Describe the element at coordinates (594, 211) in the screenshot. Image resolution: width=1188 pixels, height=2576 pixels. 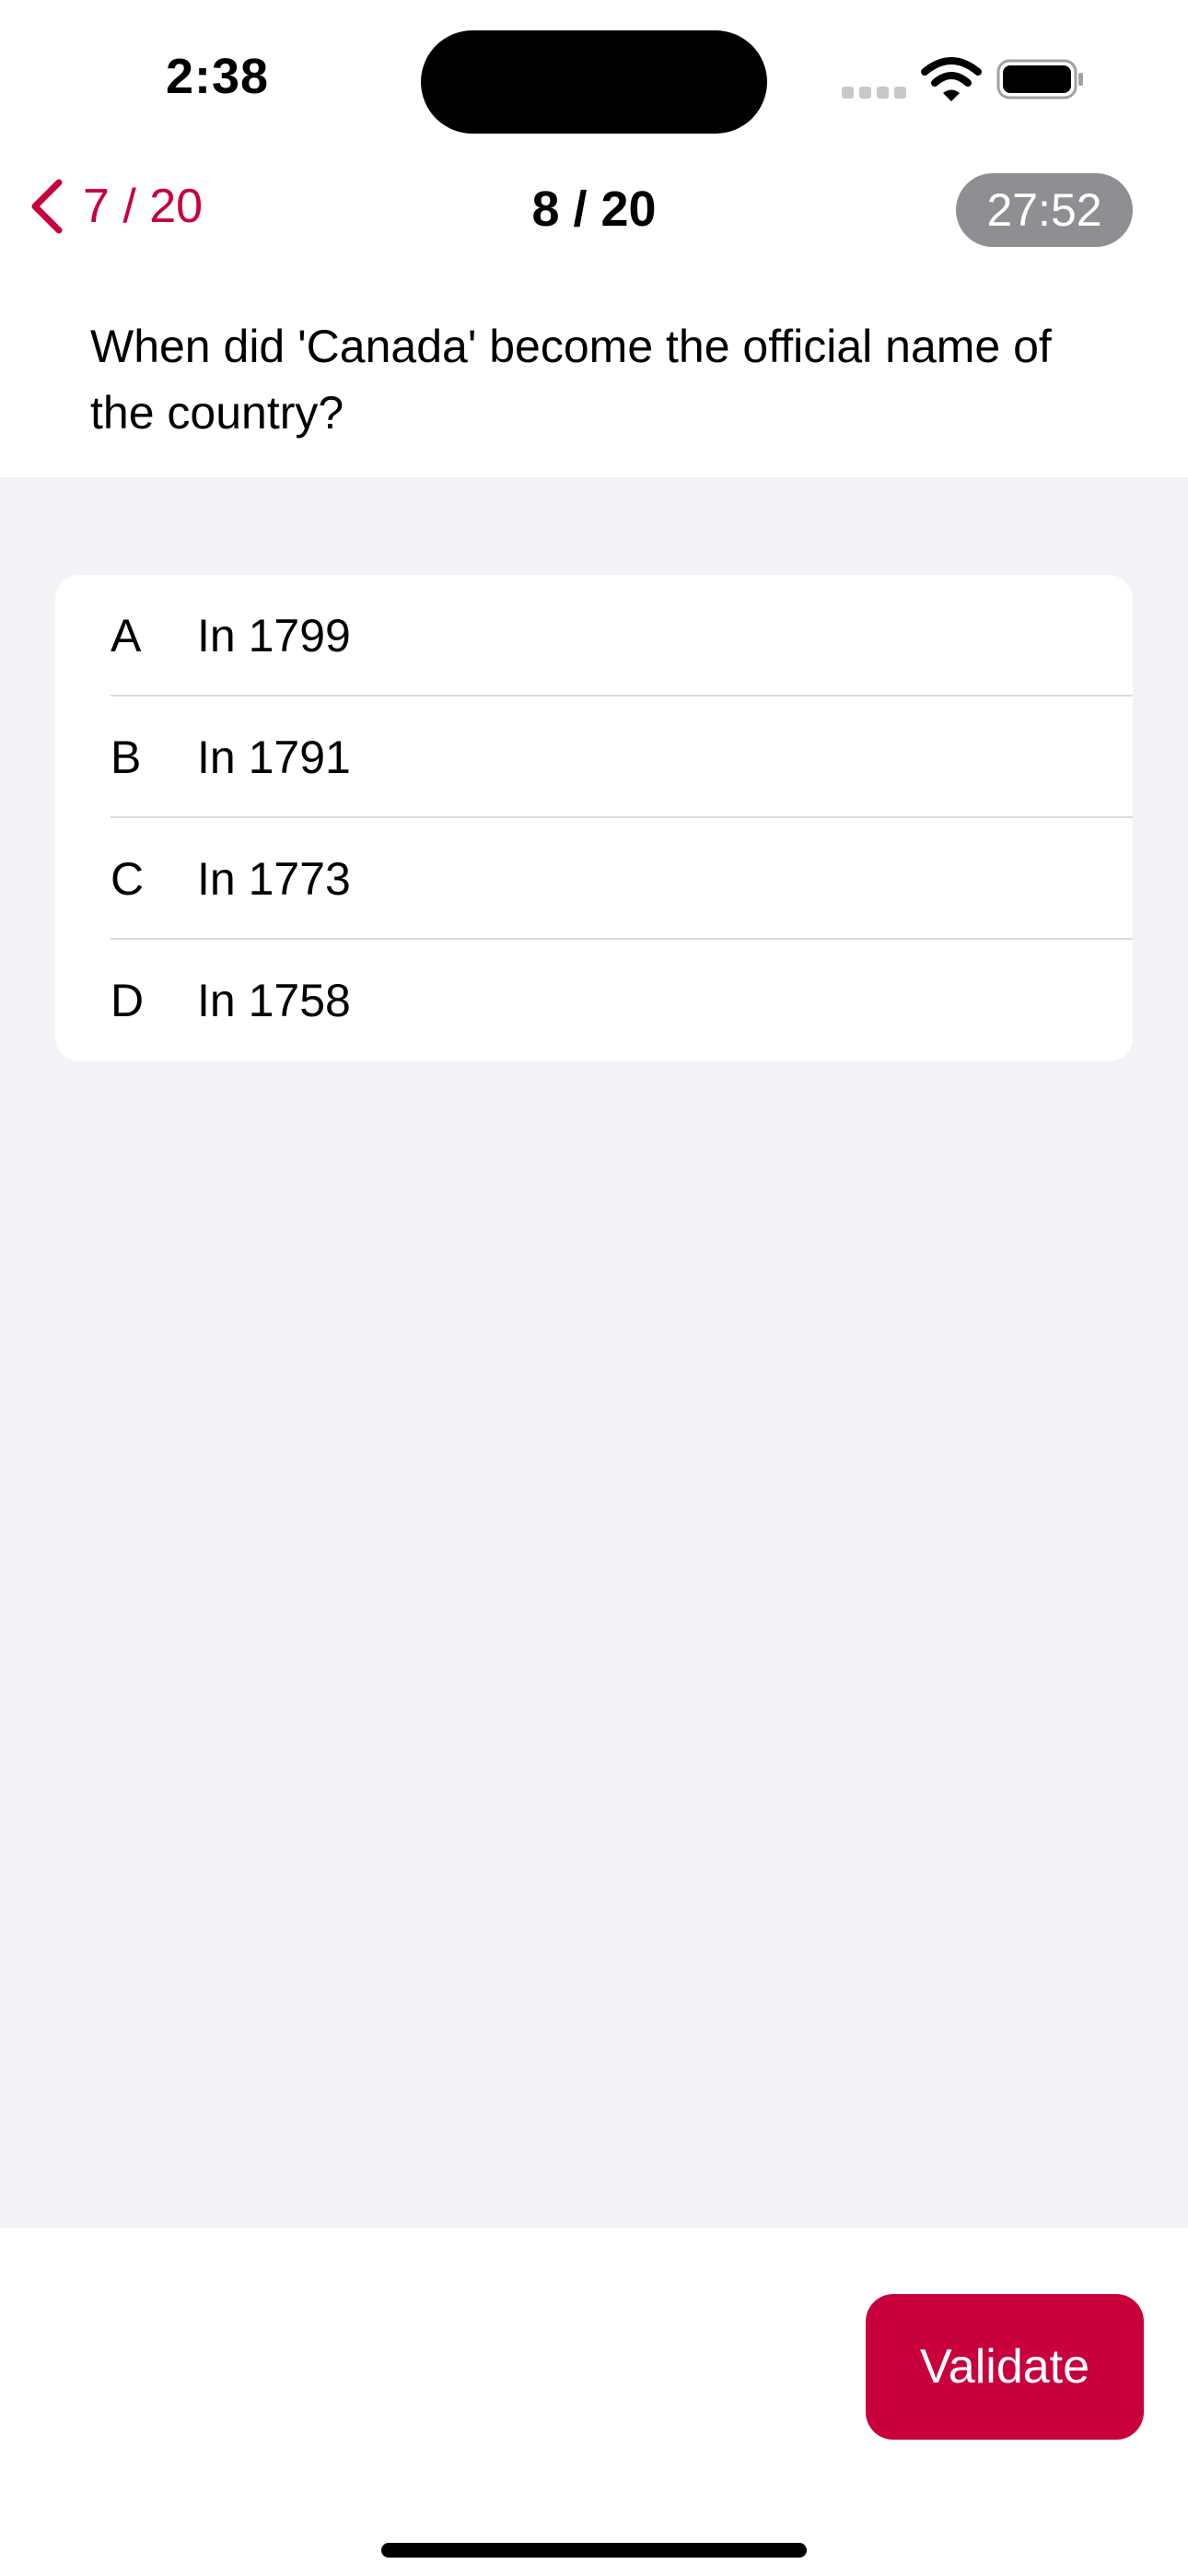
I see `navigation-bar: 7 / 20 8 / 20 27:52` at that location.